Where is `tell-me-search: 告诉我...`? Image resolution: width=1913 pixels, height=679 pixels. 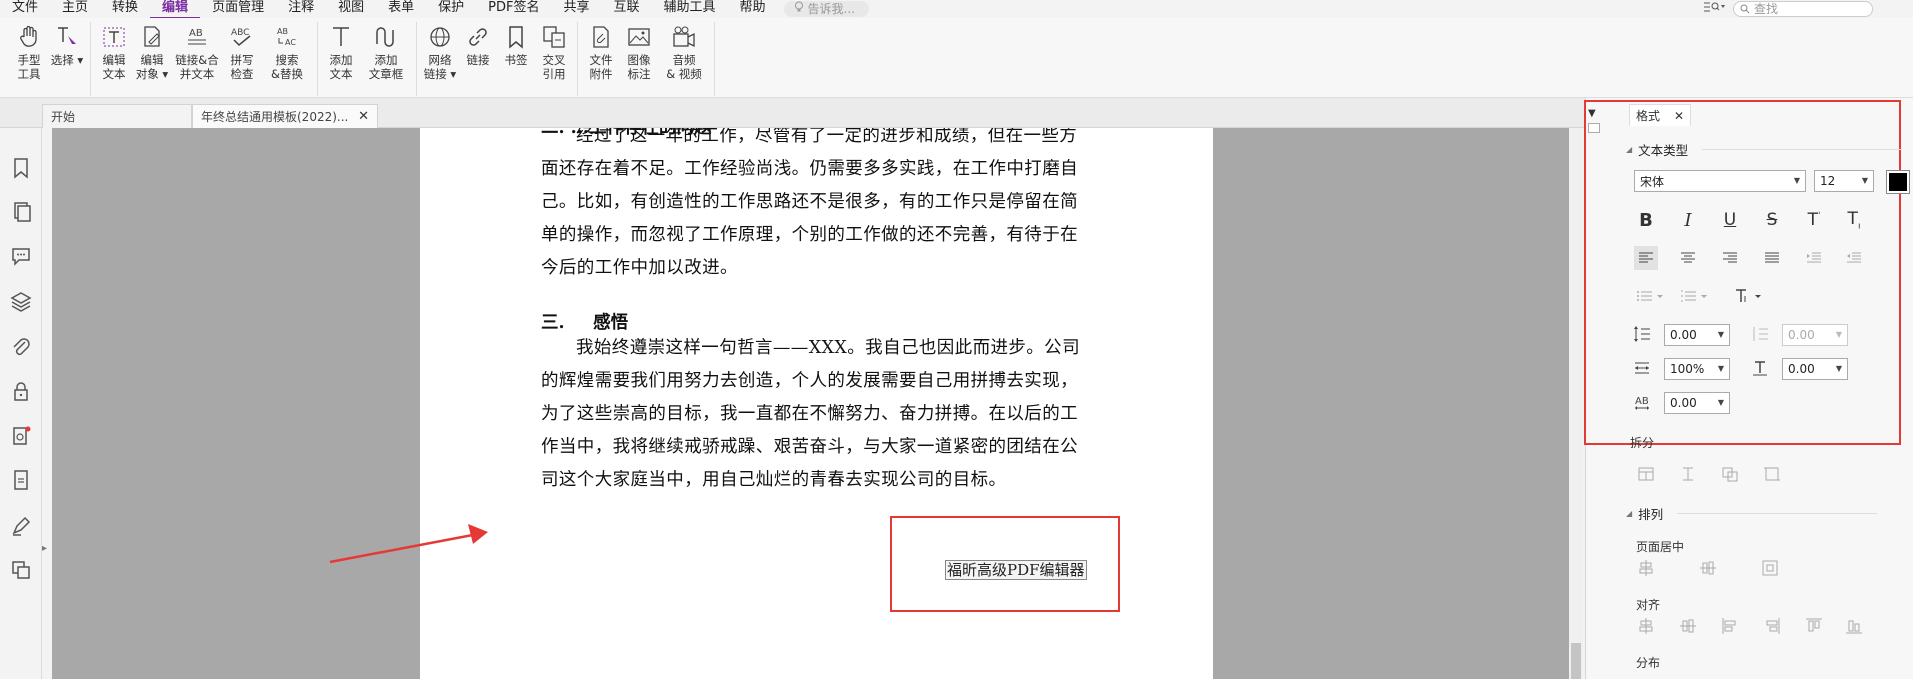 tell-me-search: 告诉我... is located at coordinates (826, 9).